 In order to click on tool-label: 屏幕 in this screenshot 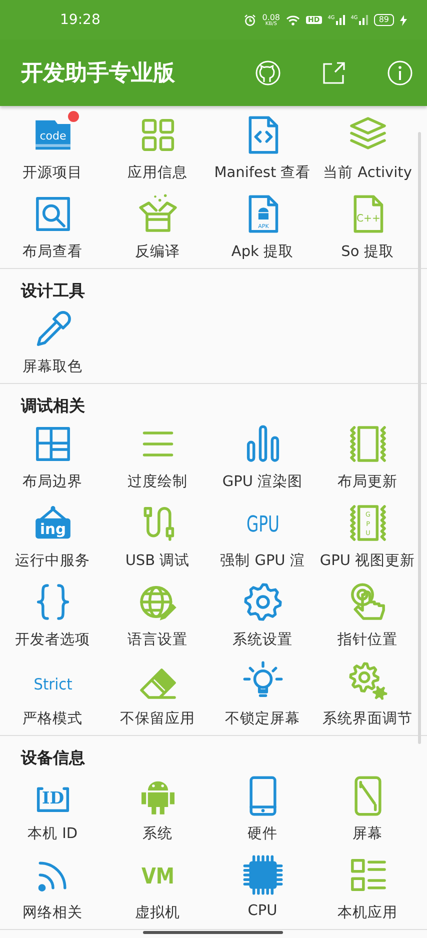, I will do `click(367, 834)`.